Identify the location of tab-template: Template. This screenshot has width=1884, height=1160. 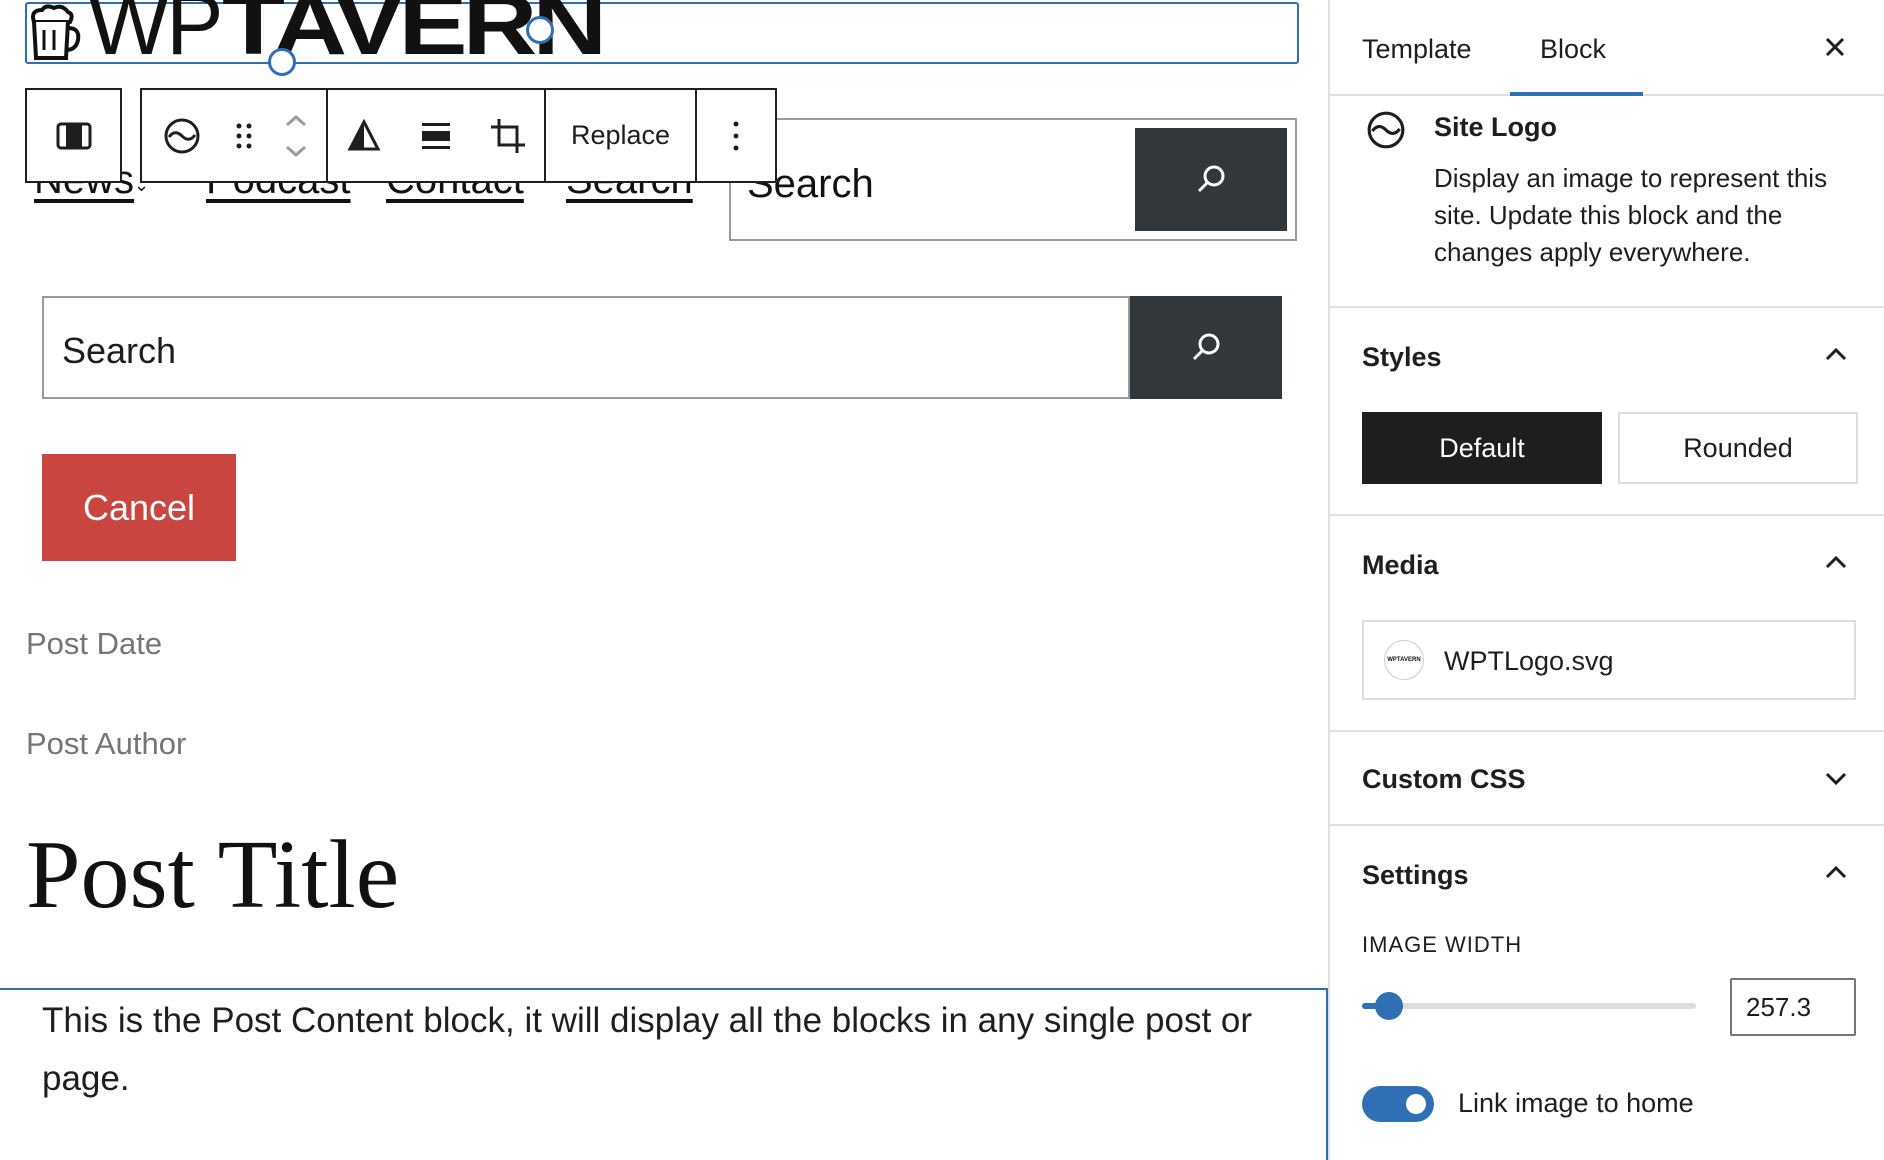
(1417, 49).